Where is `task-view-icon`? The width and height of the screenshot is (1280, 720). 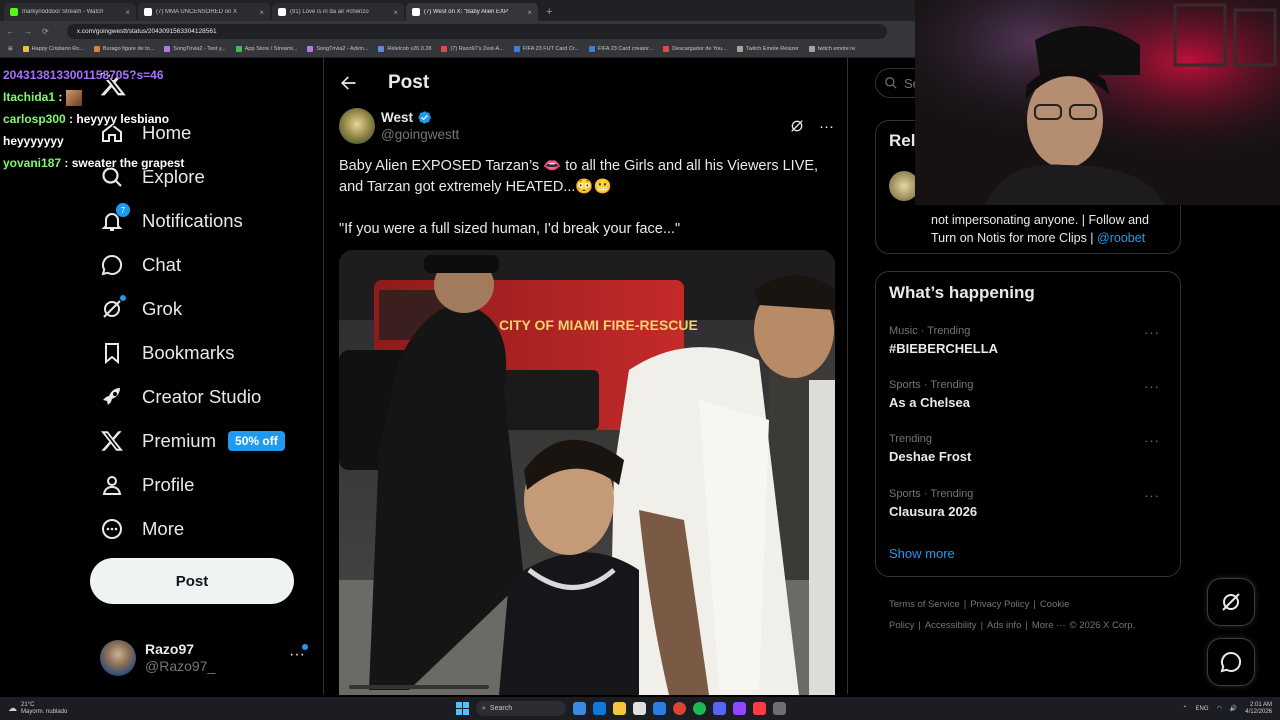
task-view-icon is located at coordinates (579, 708).